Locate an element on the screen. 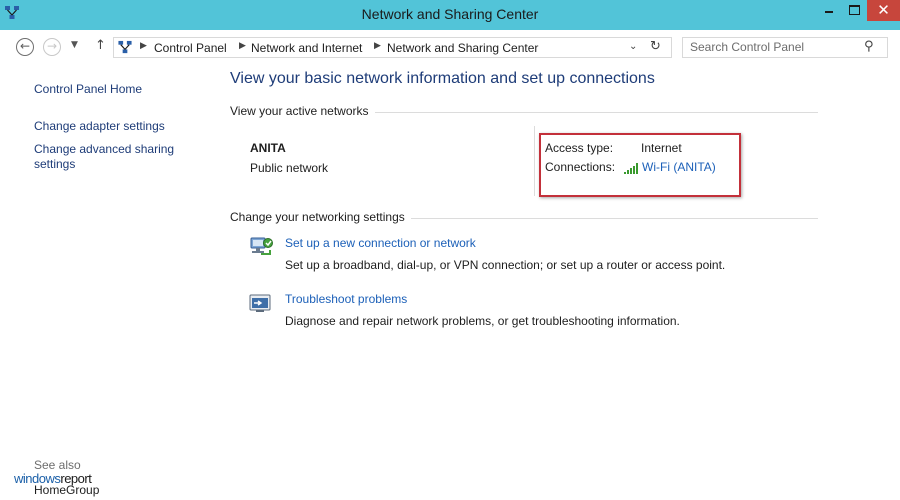 This screenshot has height=500, width=900. title-bar: Network and Sharing Center ✕ is located at coordinates (450, 15).